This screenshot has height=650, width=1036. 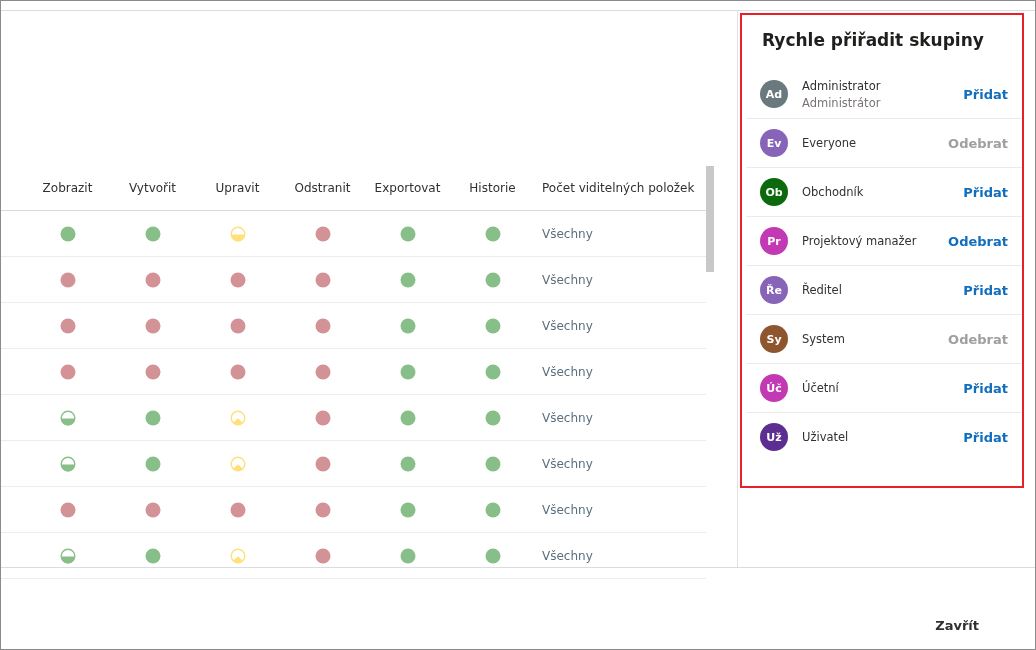 I want to click on group-name: Účetní, so click(x=821, y=388).